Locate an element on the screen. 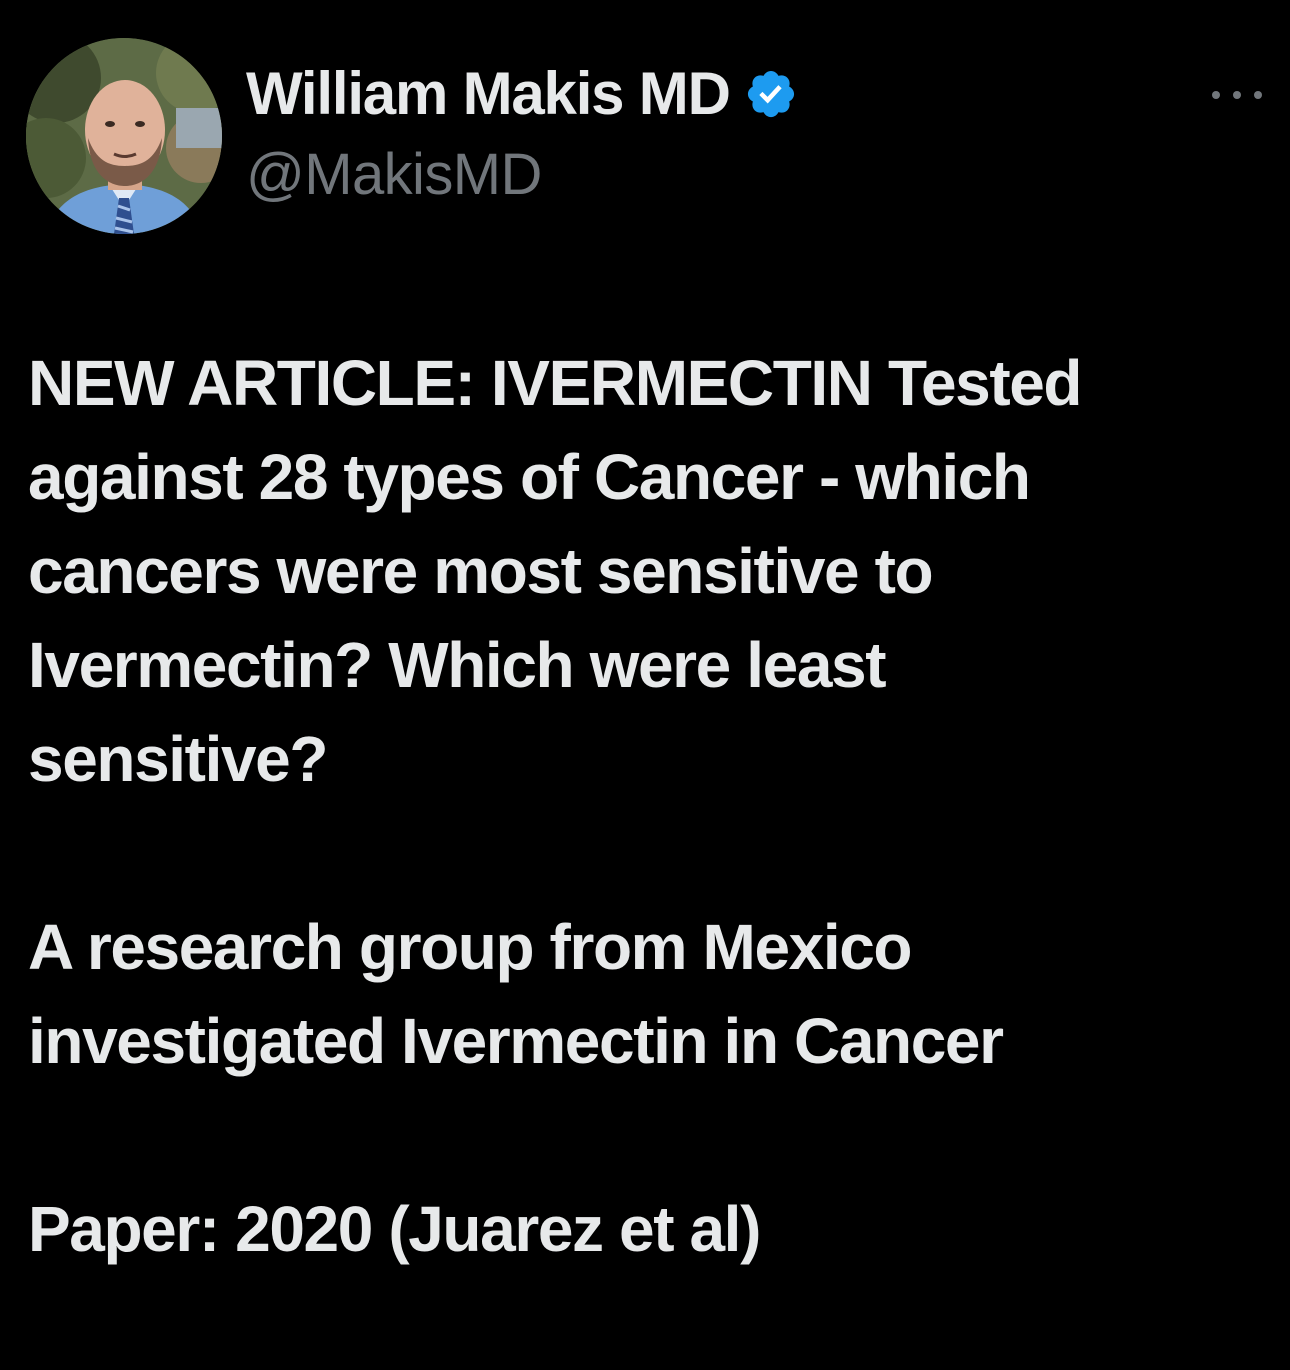 This screenshot has width=1290, height=1370. profile-photo-image is located at coordinates (124, 136).